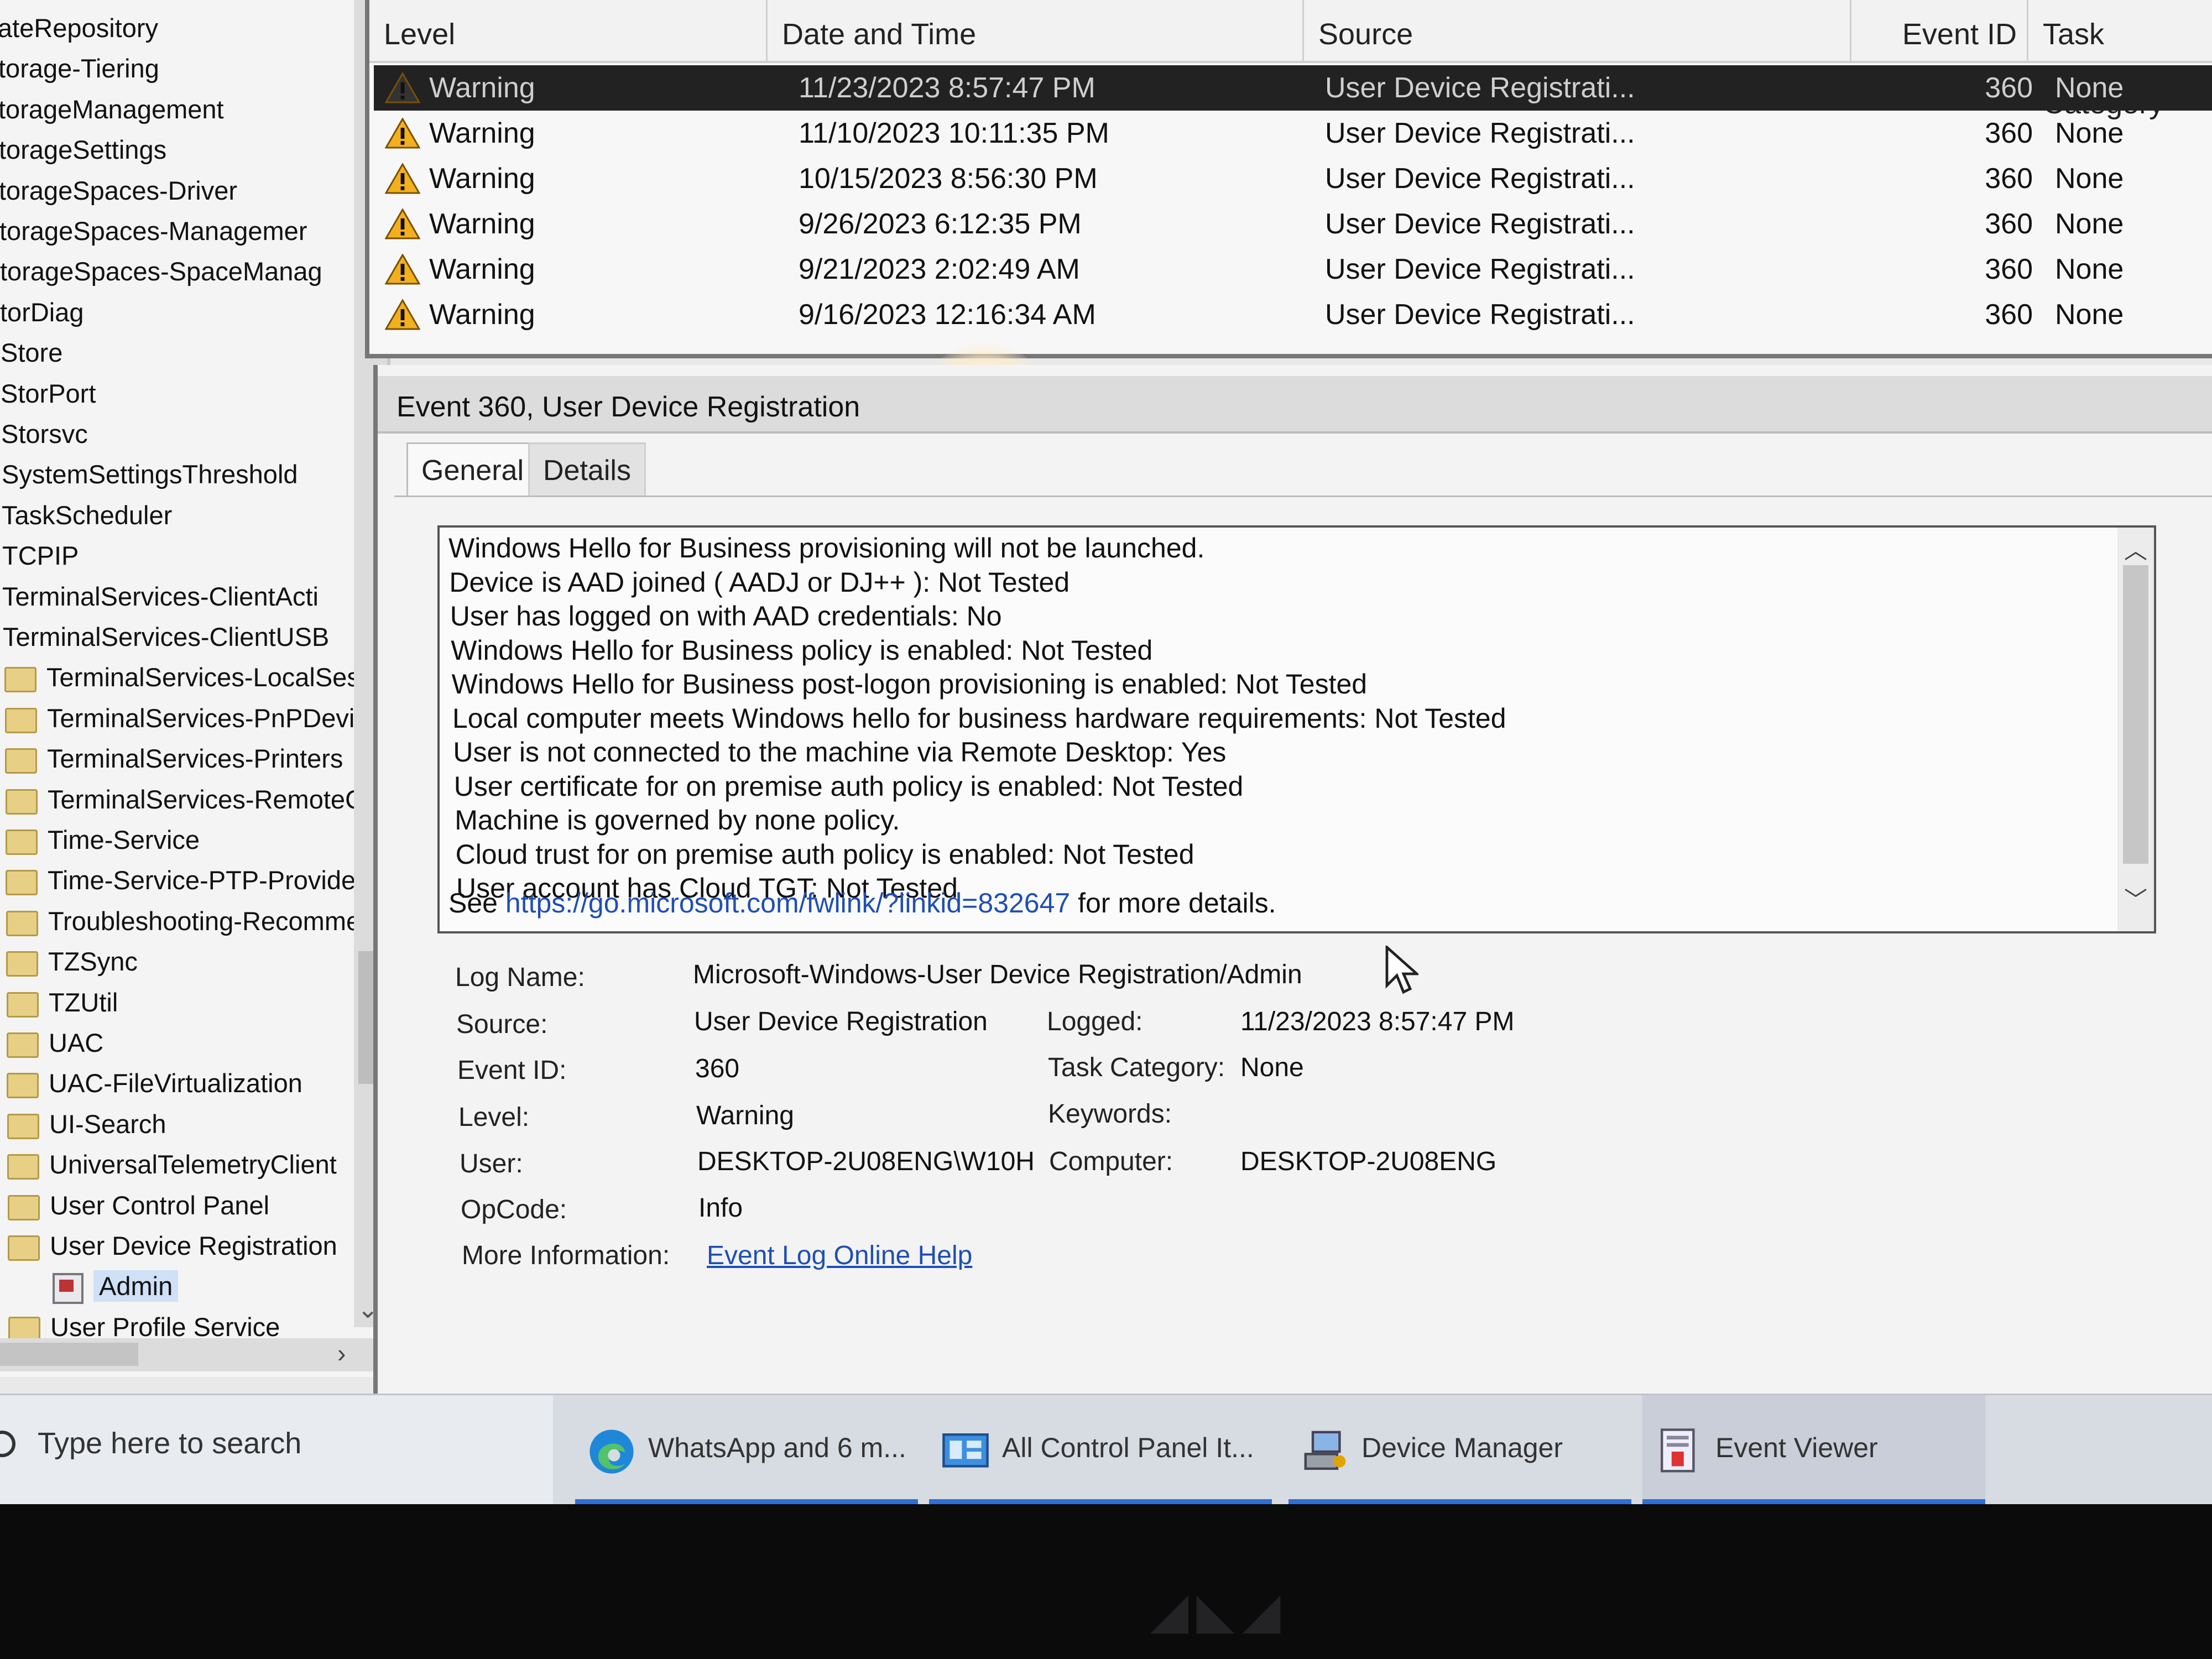 The width and height of the screenshot is (2212, 1659). I want to click on search-icon, so click(8, 1444).